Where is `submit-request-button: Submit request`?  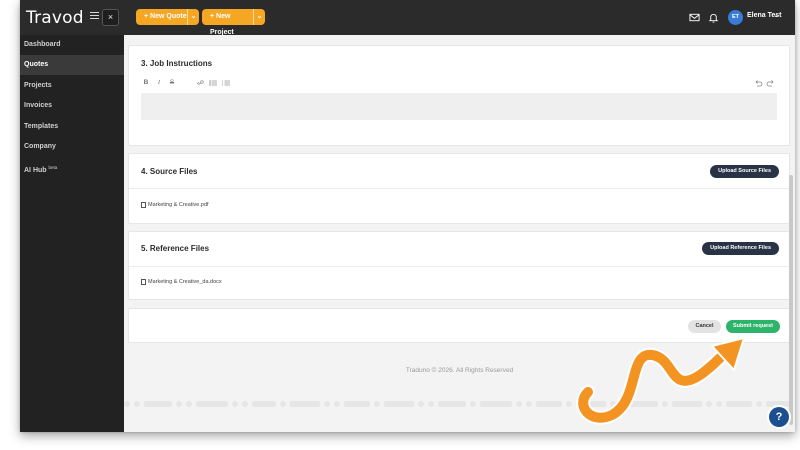
submit-request-button: Submit request is located at coordinates (753, 326).